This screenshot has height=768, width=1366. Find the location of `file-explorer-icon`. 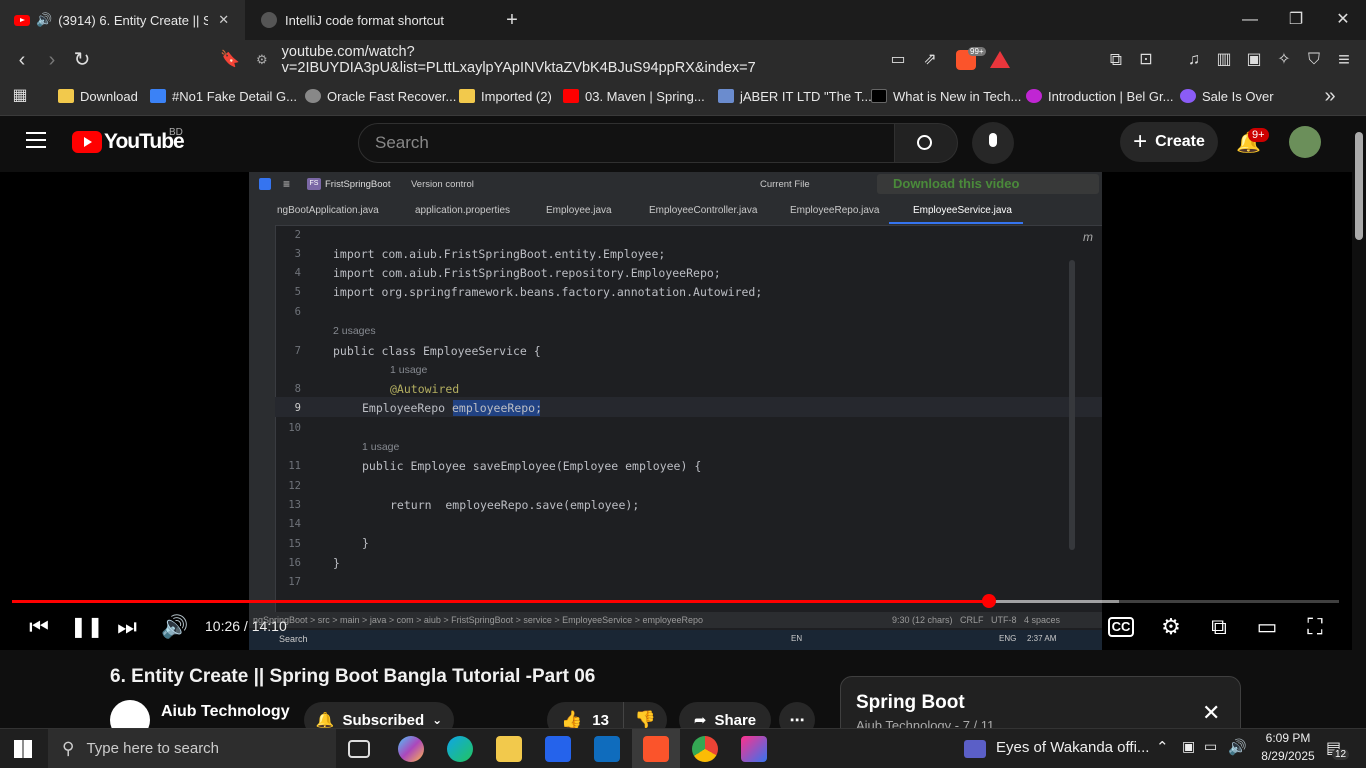

file-explorer-icon is located at coordinates (509, 749).